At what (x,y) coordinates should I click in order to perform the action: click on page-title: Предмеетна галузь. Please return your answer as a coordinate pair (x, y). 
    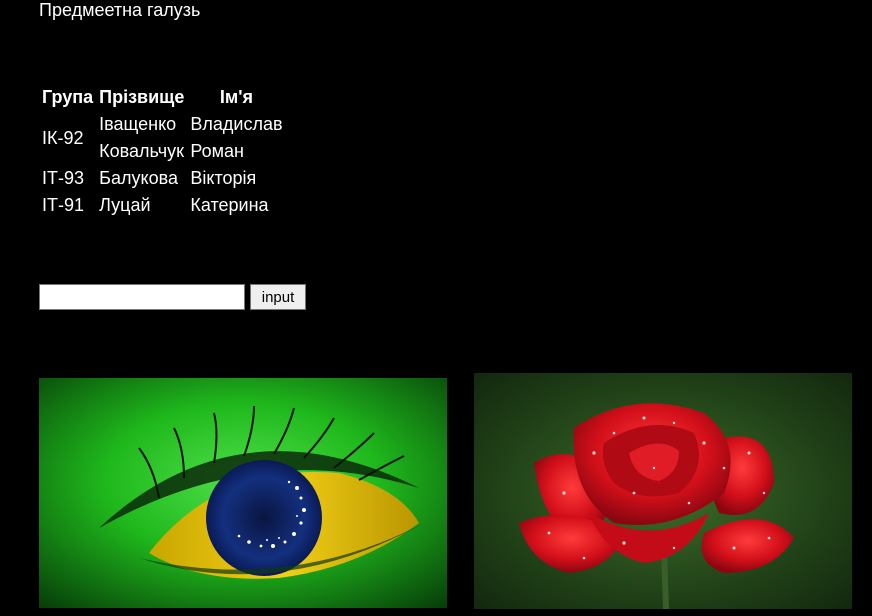
    Looking at the image, I should click on (120, 10).